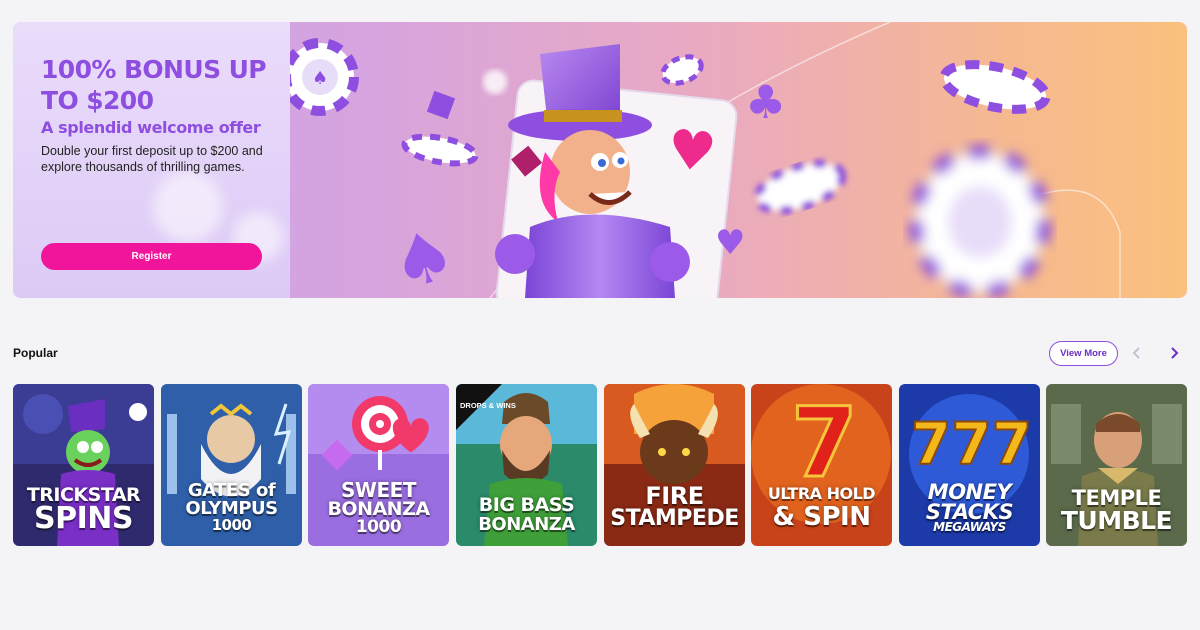  What do you see at coordinates (969, 527) in the screenshot?
I see `game-title: MEGAWAYS` at bounding box center [969, 527].